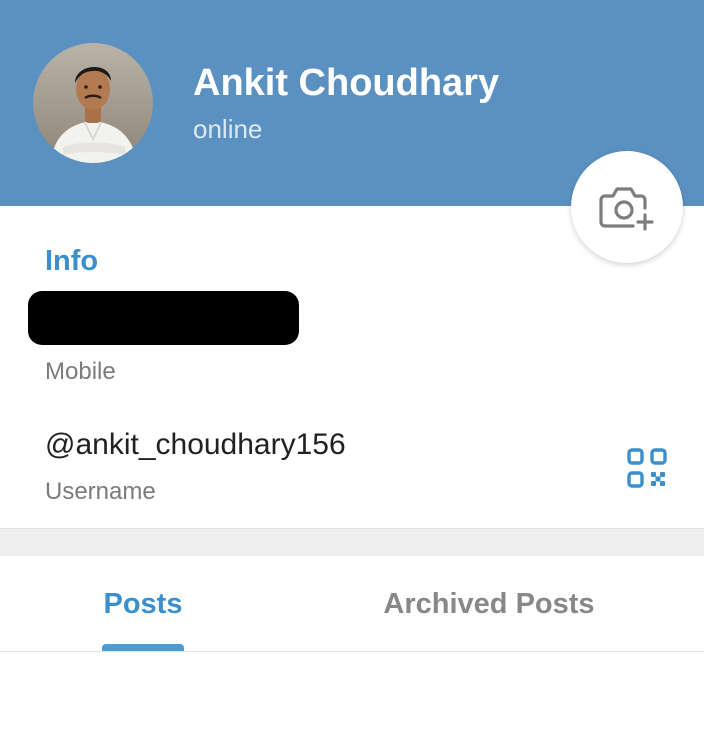  I want to click on username-label: Username, so click(100, 491).